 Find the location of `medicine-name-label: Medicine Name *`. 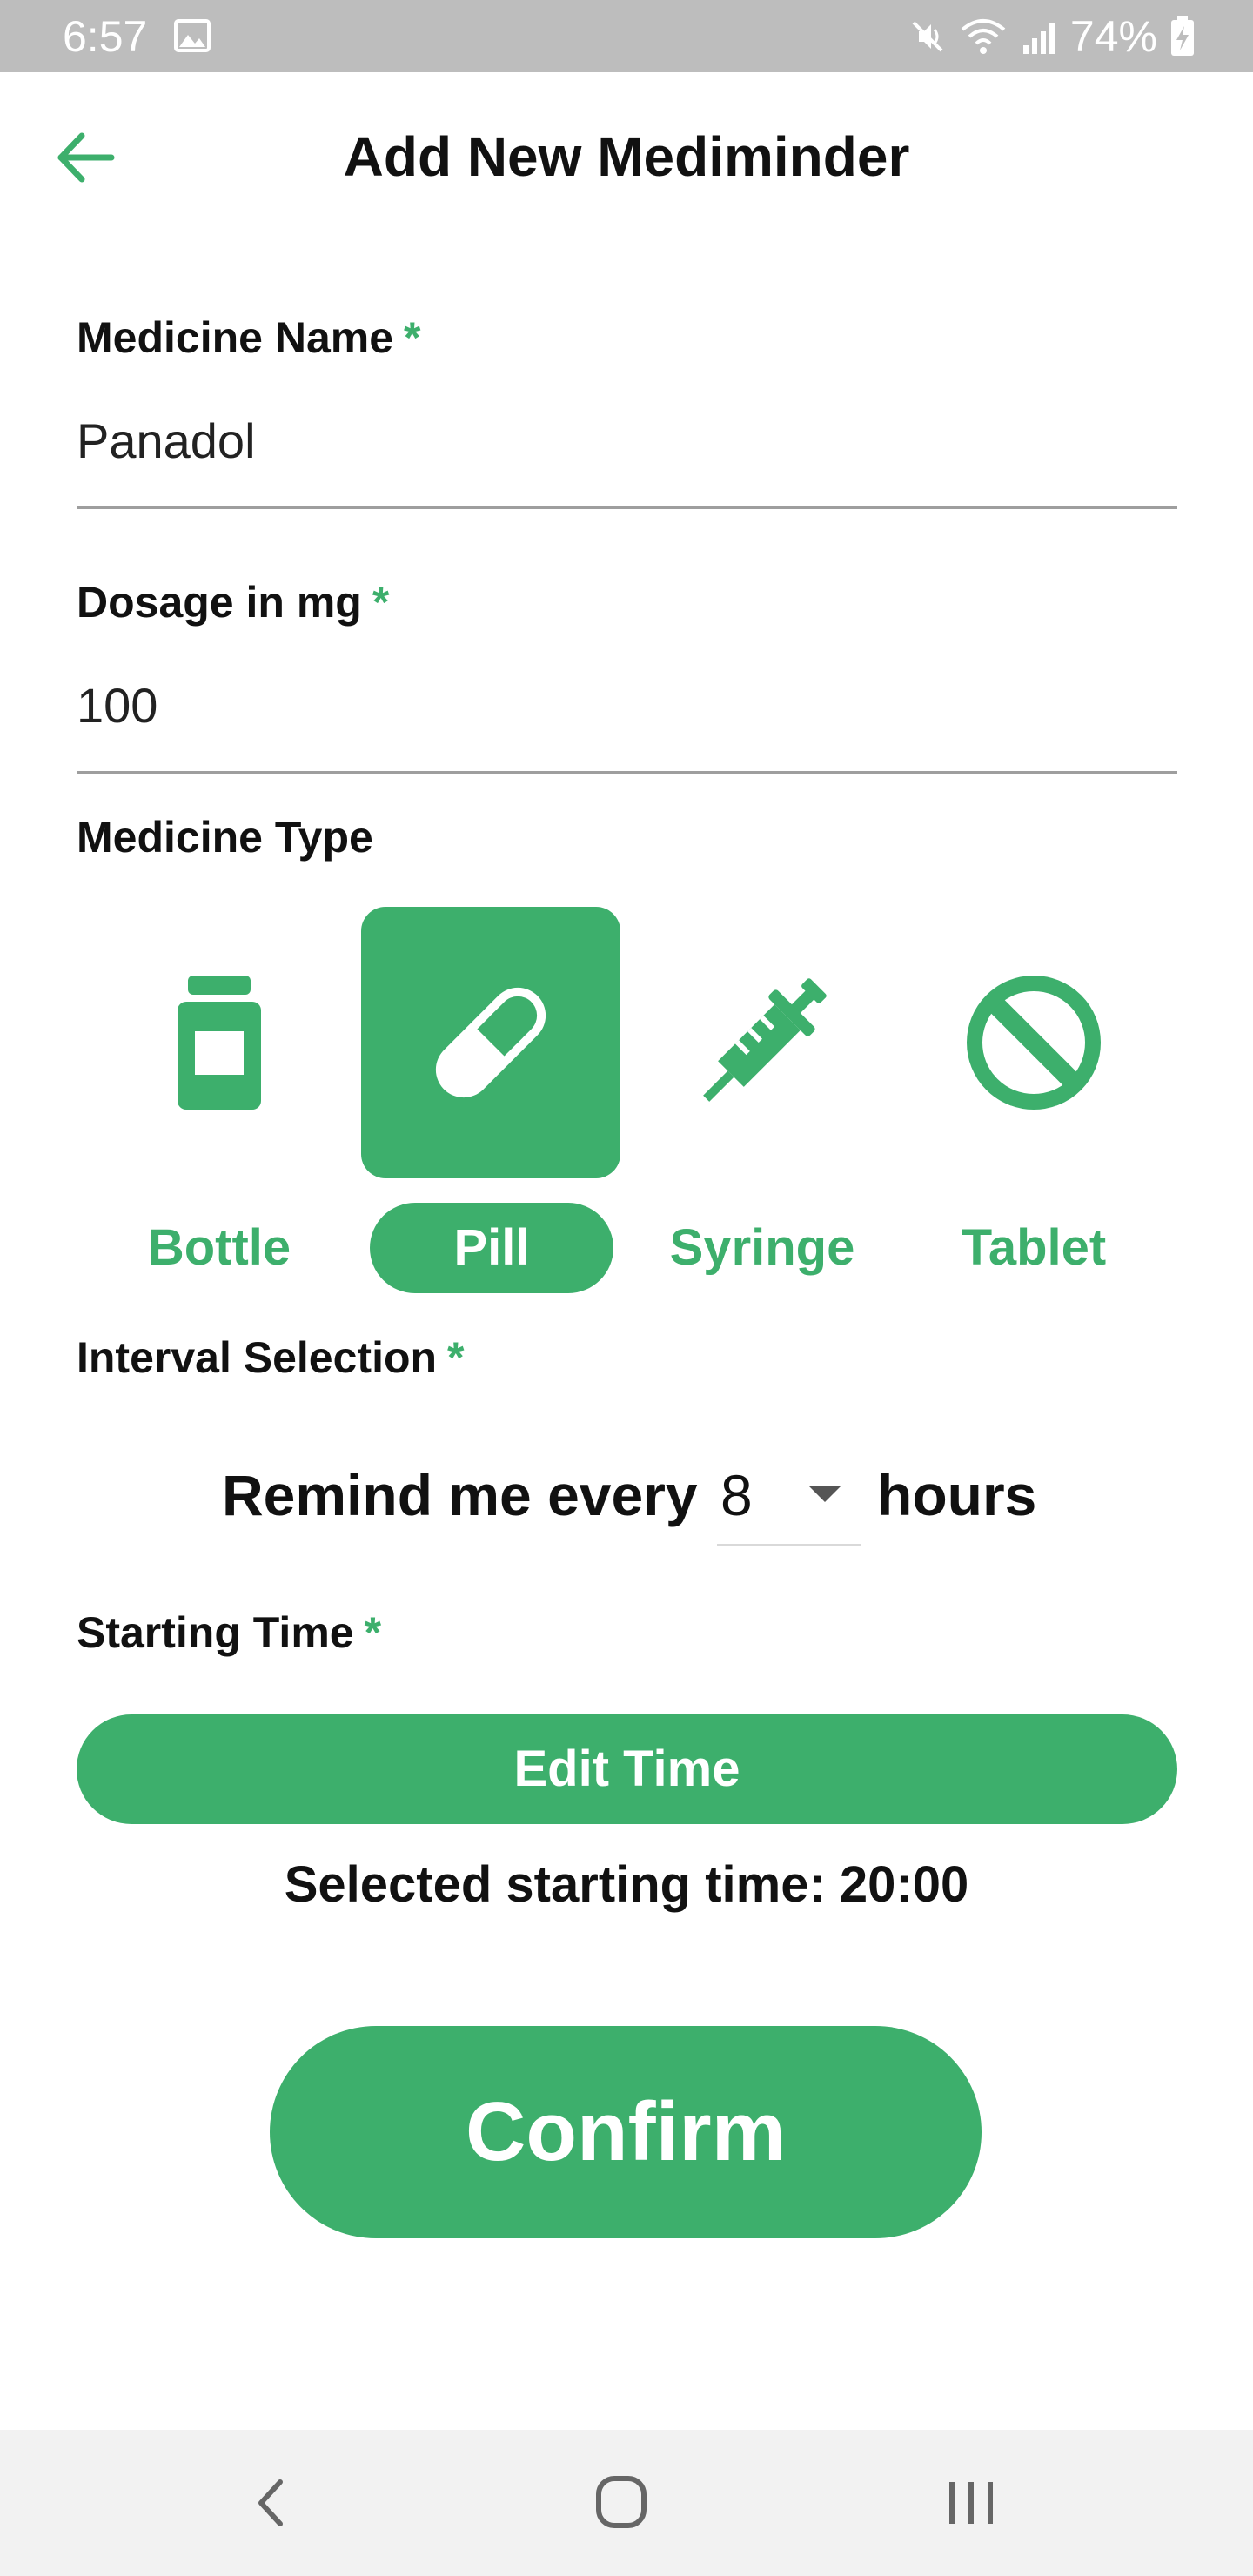

medicine-name-label: Medicine Name * is located at coordinates (248, 338).